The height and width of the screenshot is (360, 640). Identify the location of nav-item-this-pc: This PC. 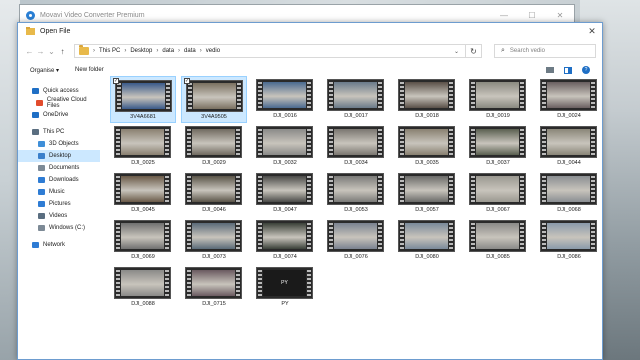
(59, 132).